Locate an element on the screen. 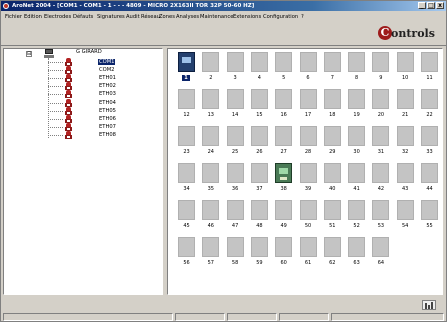 This screenshot has width=447, height=322. slot-1: 1 is located at coordinates (187, 67).